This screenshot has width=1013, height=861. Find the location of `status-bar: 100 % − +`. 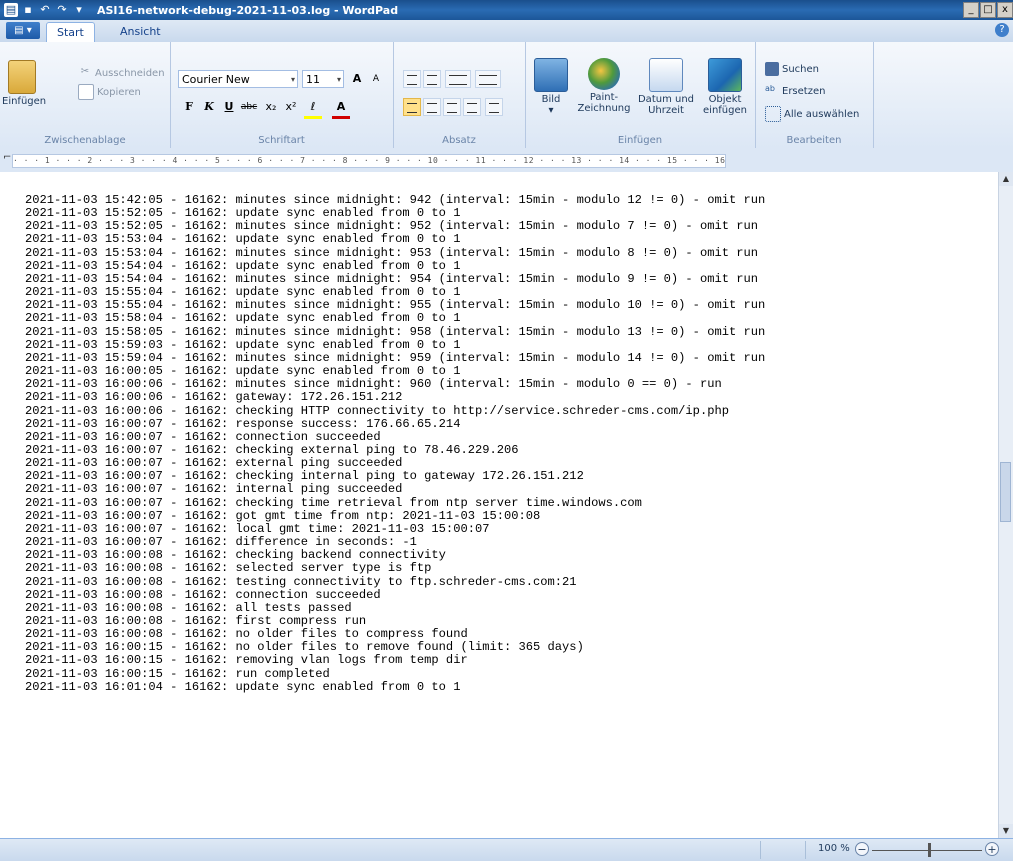

status-bar: 100 % − + is located at coordinates (506, 849).